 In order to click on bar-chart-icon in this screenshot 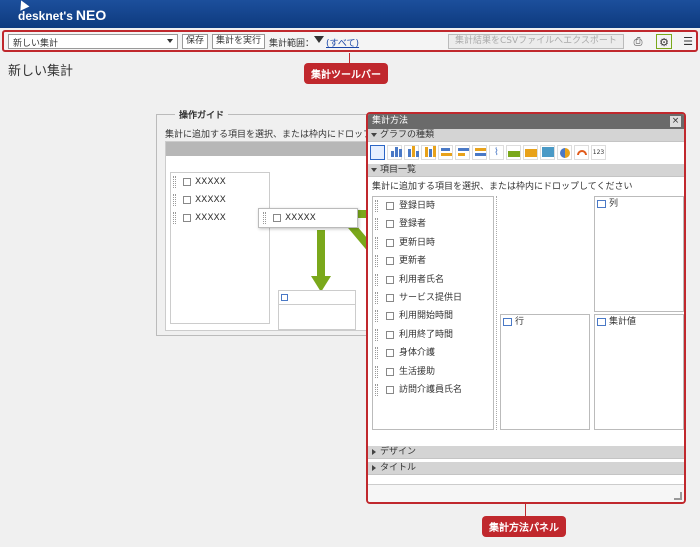, I will do `click(394, 152)`.